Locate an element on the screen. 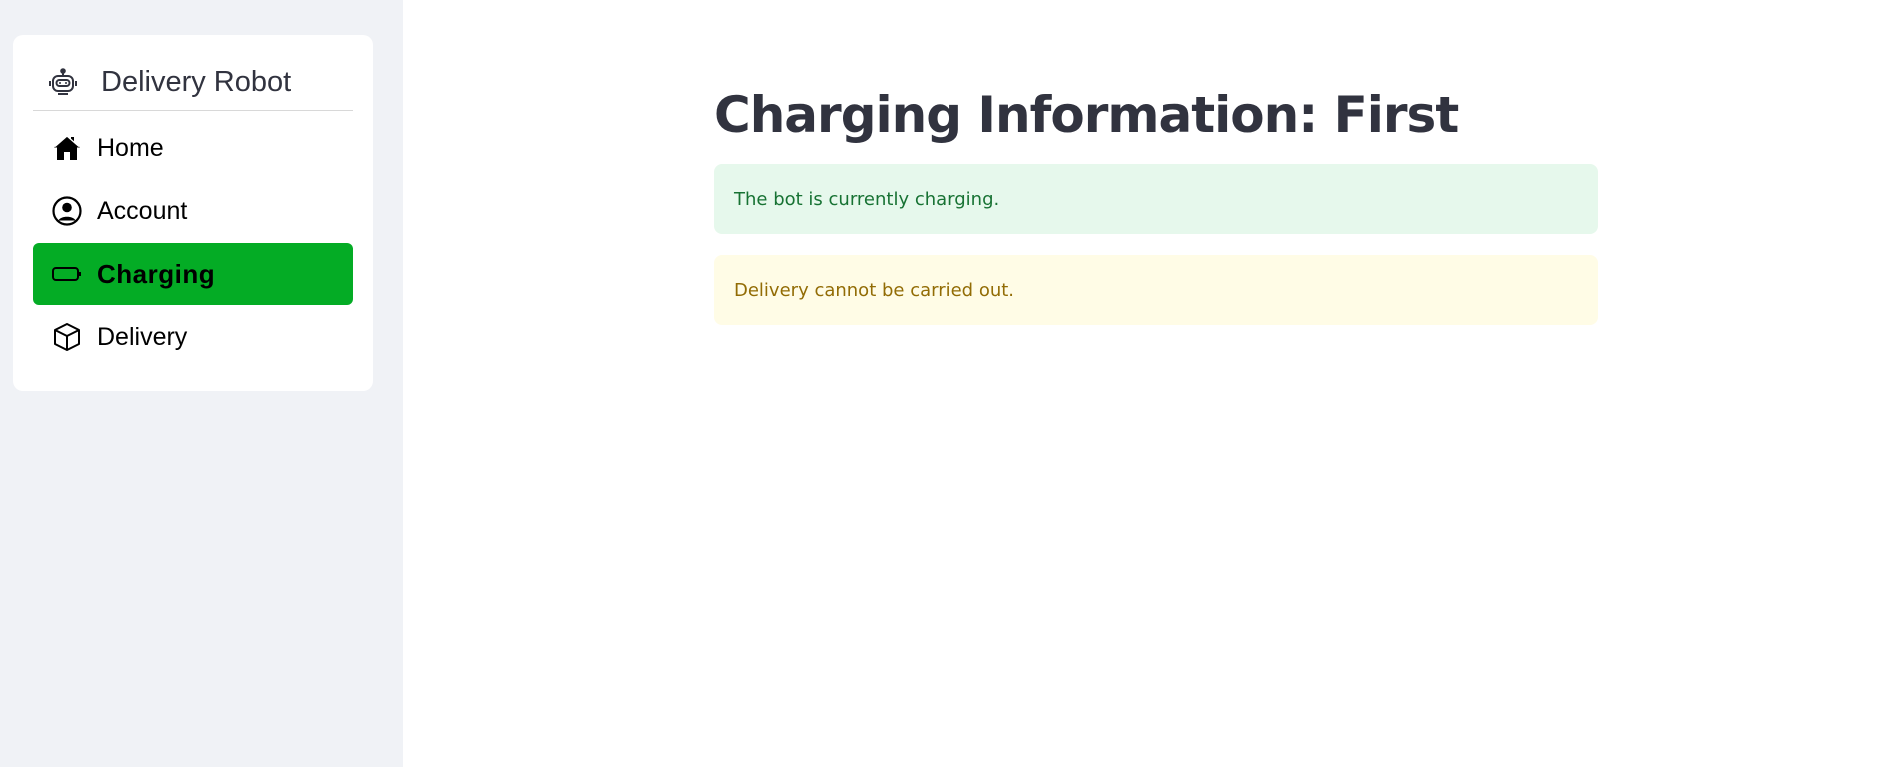 The image size is (1902, 767). sidebar-item-charging: Charging is located at coordinates (193, 274).